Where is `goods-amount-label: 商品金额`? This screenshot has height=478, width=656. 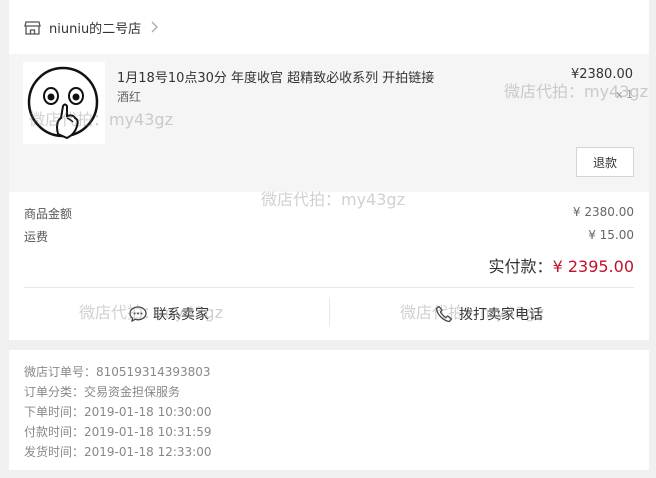
goods-amount-label: 商品金额 is located at coordinates (48, 214).